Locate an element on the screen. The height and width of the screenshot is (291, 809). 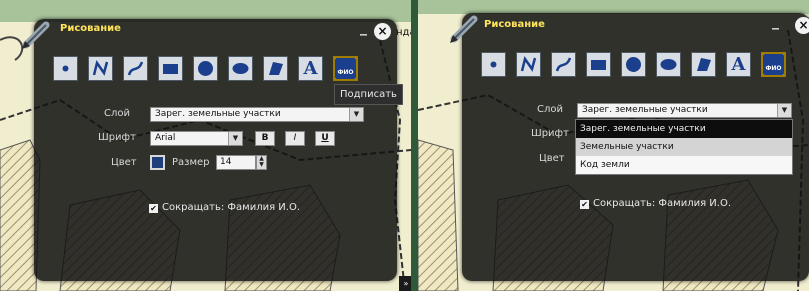
panel-toggle-button: » is located at coordinates (405, 283).